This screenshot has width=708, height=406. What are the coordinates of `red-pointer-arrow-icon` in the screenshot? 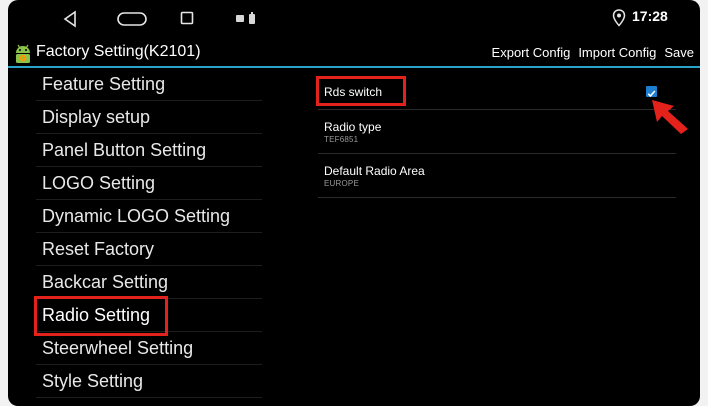 It's located at (670, 117).